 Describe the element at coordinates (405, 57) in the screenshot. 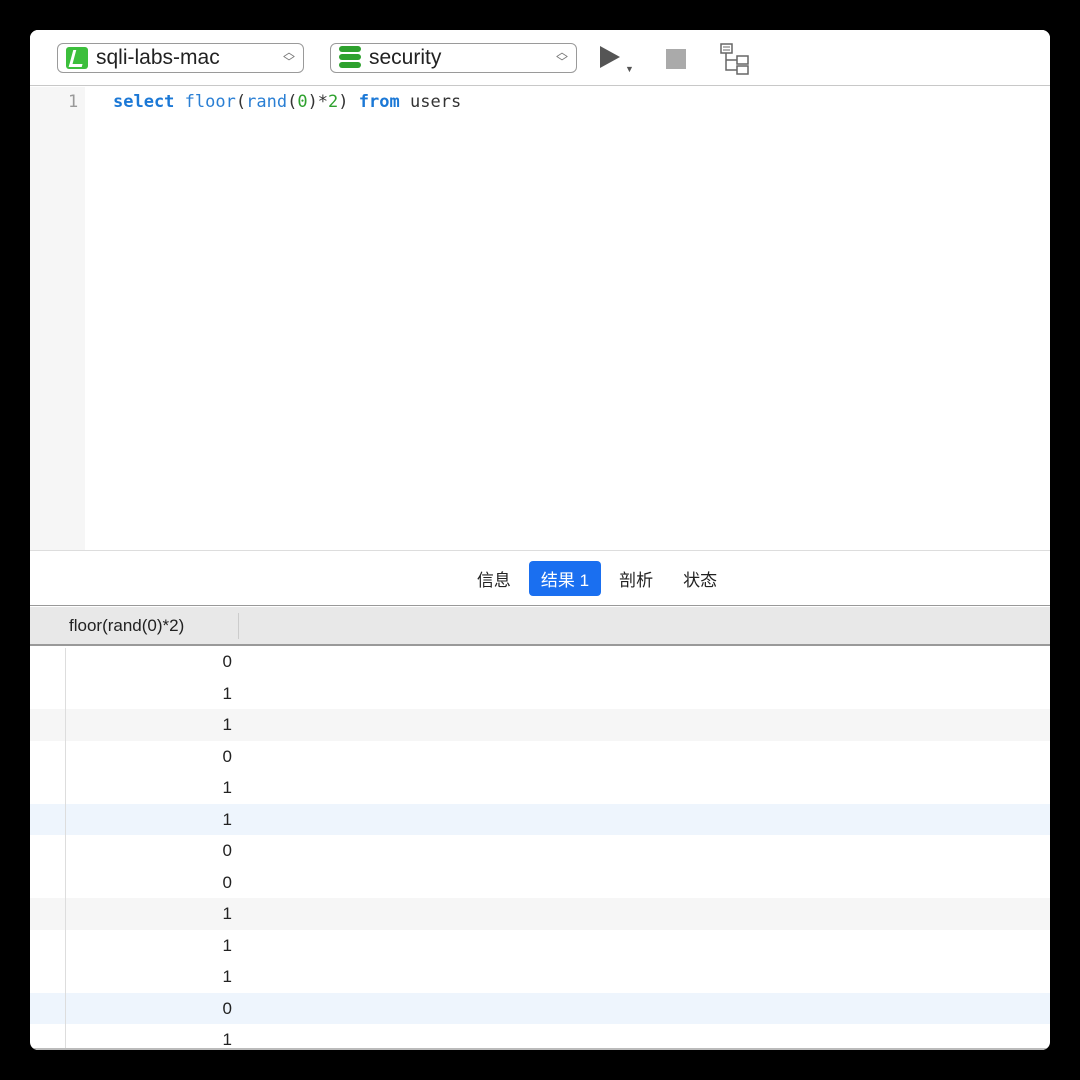

I see `database-label: security` at that location.